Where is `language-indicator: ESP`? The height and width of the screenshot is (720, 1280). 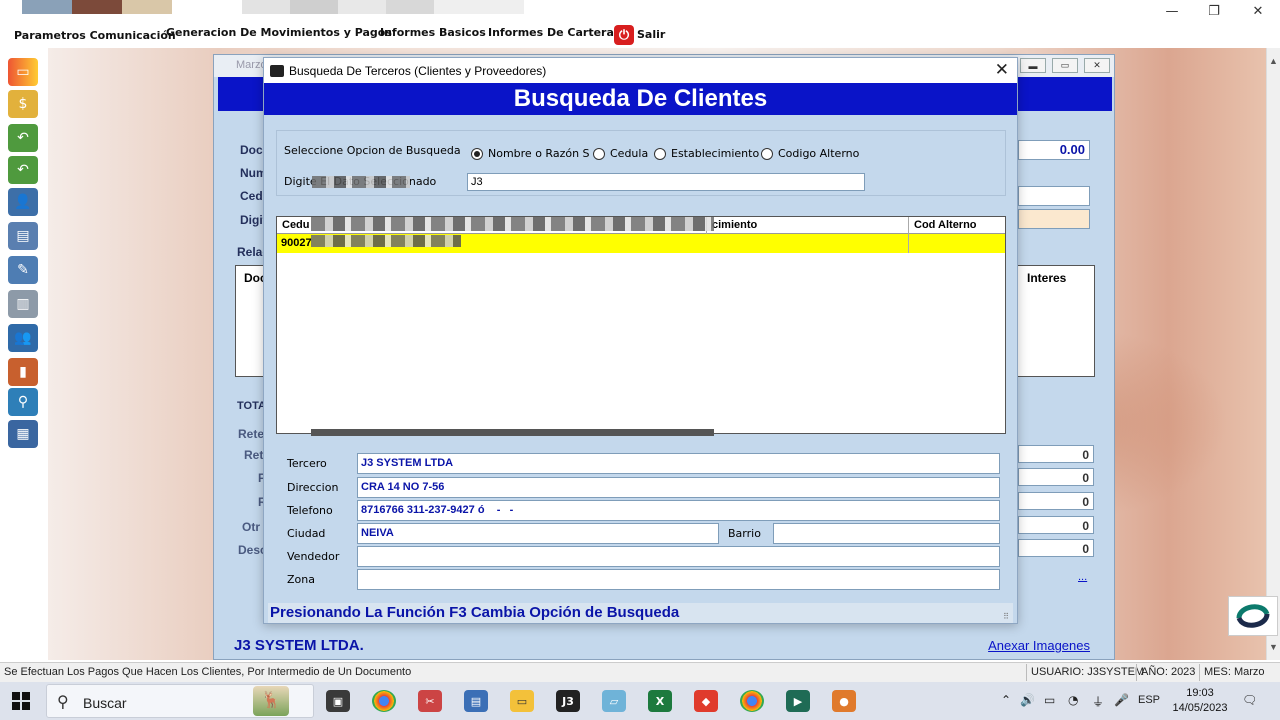 language-indicator: ESP is located at coordinates (1149, 700).